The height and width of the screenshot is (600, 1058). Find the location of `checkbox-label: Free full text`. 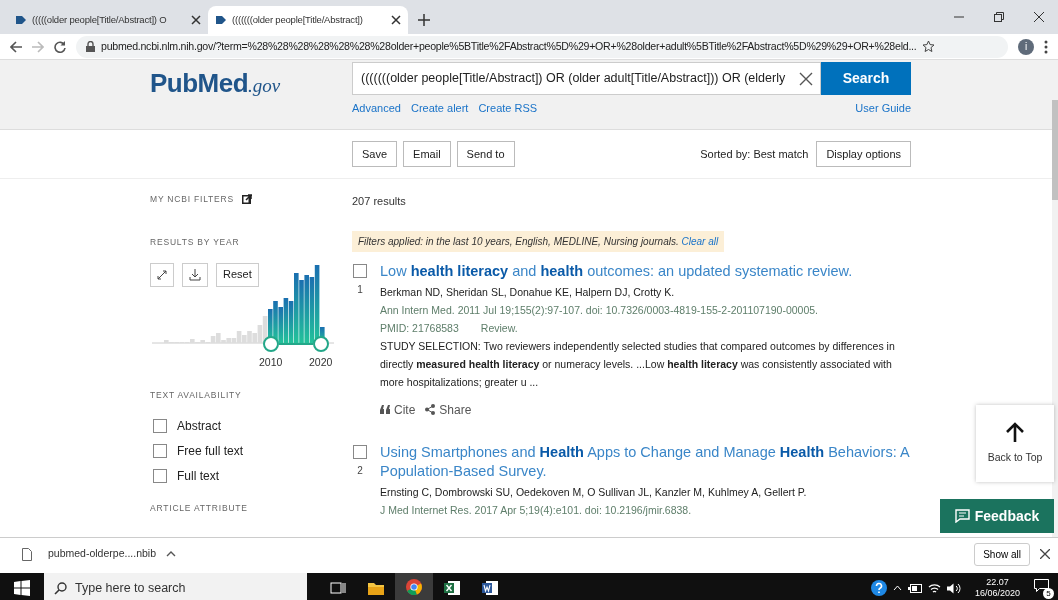

checkbox-label: Free full text is located at coordinates (210, 450).